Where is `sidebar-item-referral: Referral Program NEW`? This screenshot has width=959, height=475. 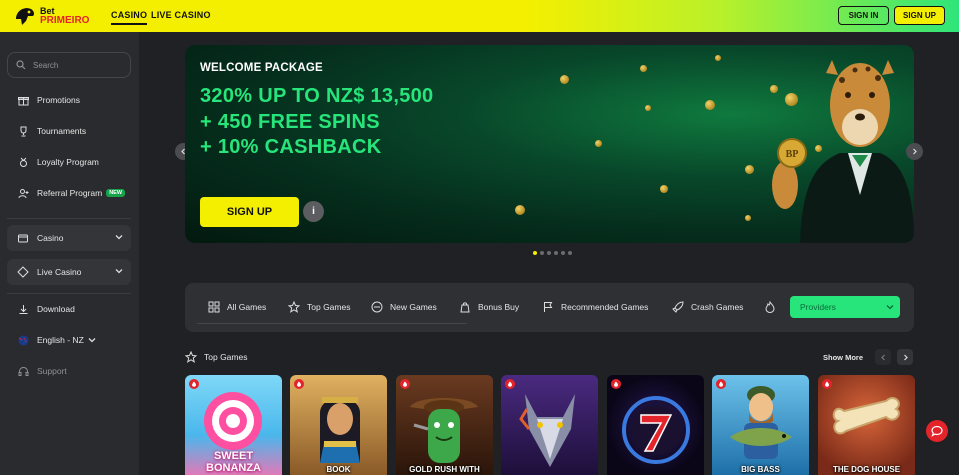
sidebar-item-referral: Referral Program NEW is located at coordinates (71, 193).